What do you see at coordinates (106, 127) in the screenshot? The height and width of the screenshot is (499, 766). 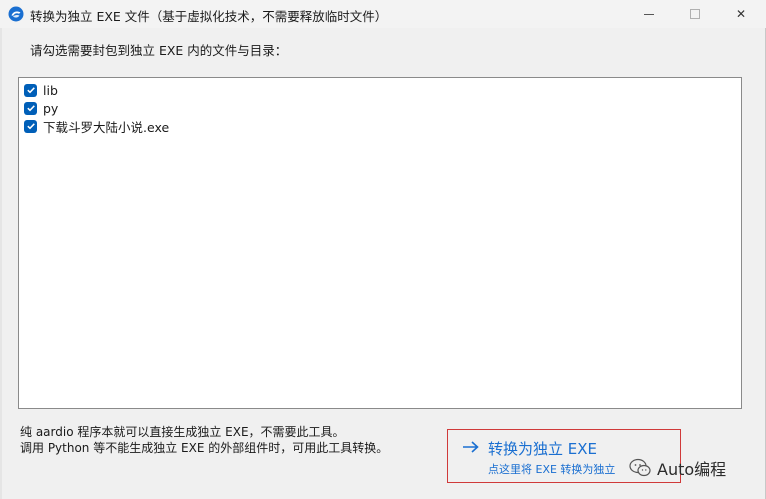 I see `file-name: 下载斗罗大陆小说.exe` at bounding box center [106, 127].